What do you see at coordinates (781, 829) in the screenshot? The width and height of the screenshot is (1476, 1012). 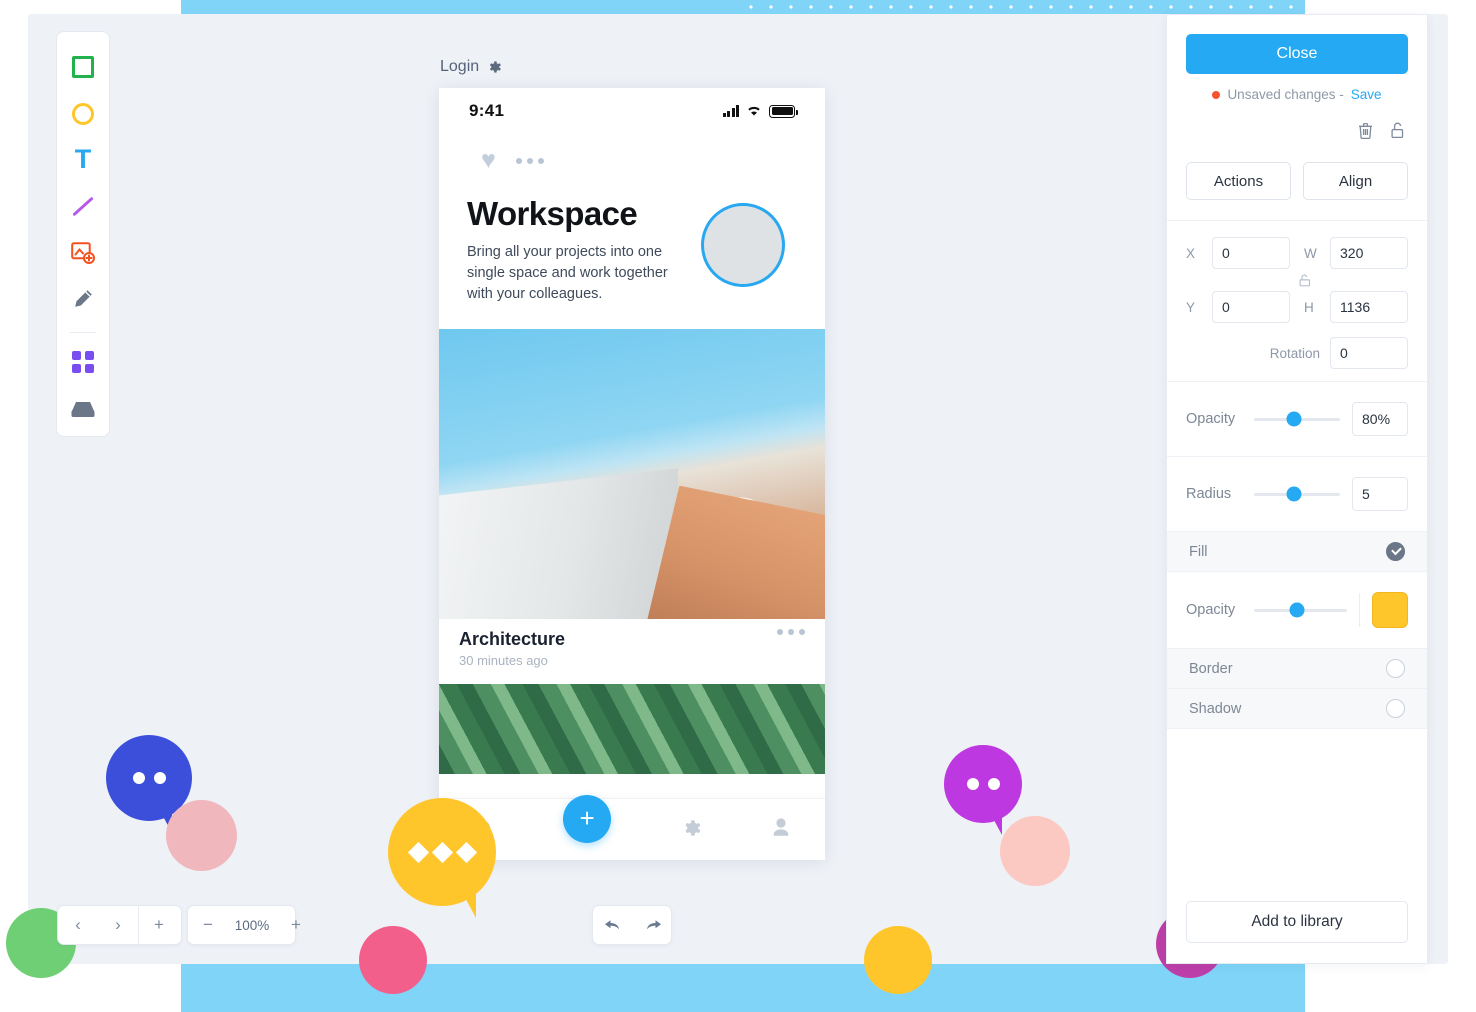 I see `person-icon` at bounding box center [781, 829].